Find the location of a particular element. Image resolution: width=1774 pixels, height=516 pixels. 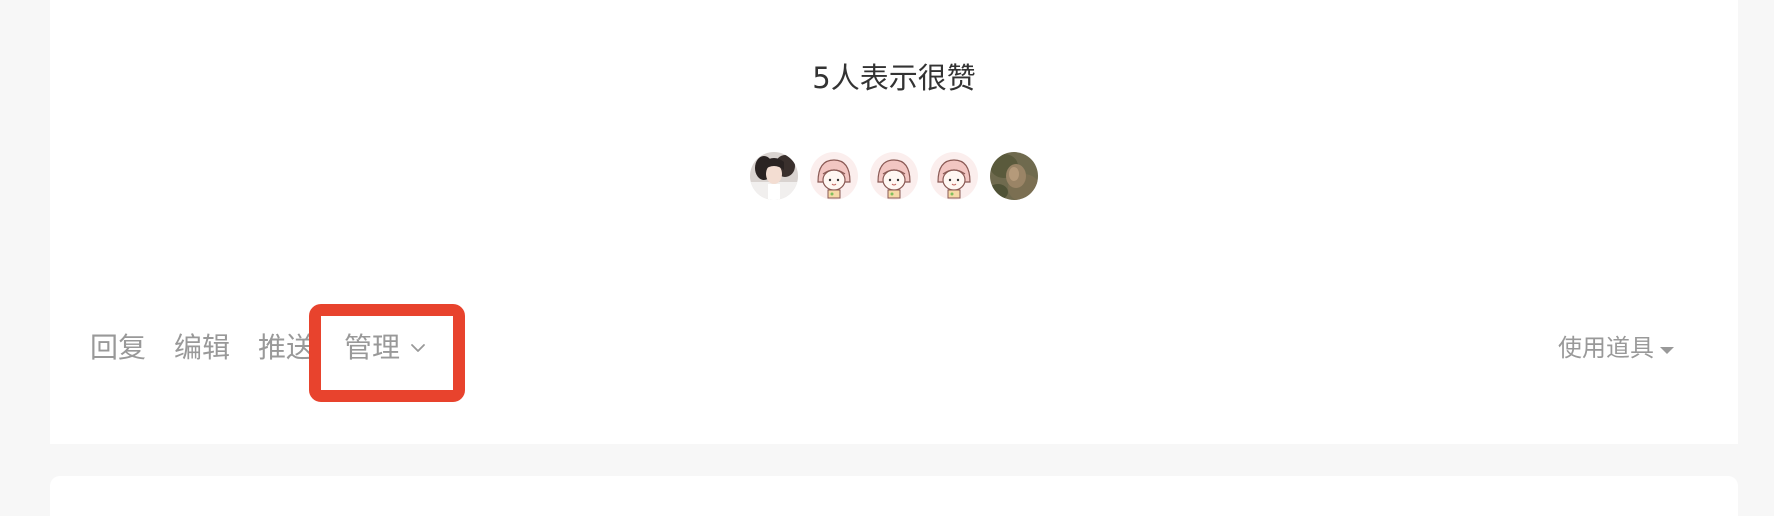

push-button: 推送 is located at coordinates (286, 348).